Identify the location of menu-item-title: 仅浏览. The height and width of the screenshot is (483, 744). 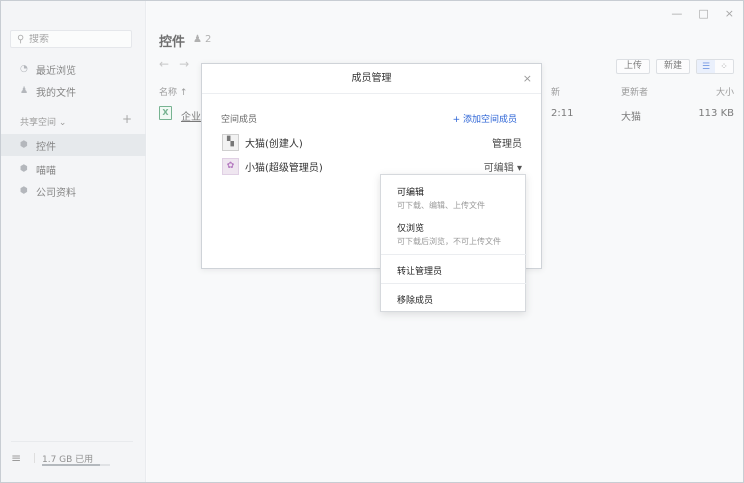
(411, 229).